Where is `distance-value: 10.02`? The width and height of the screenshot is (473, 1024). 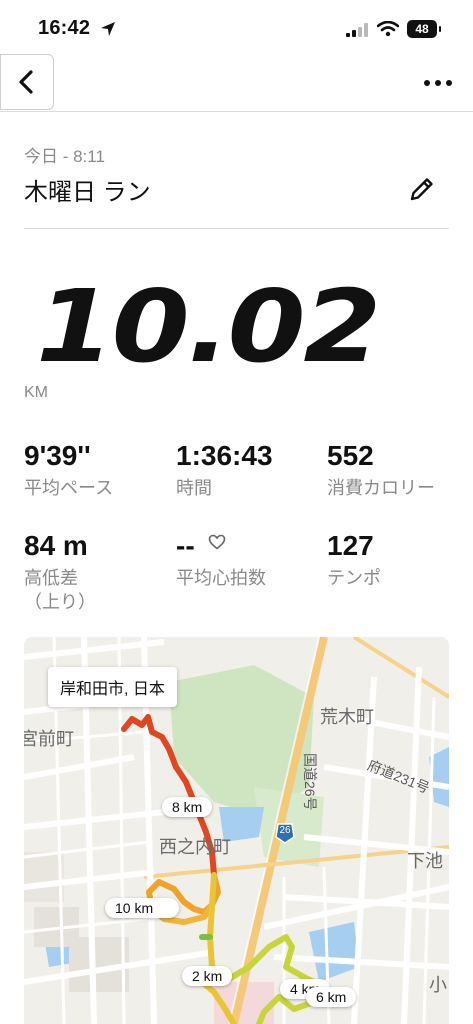 distance-value: 10.02 is located at coordinates (208, 326).